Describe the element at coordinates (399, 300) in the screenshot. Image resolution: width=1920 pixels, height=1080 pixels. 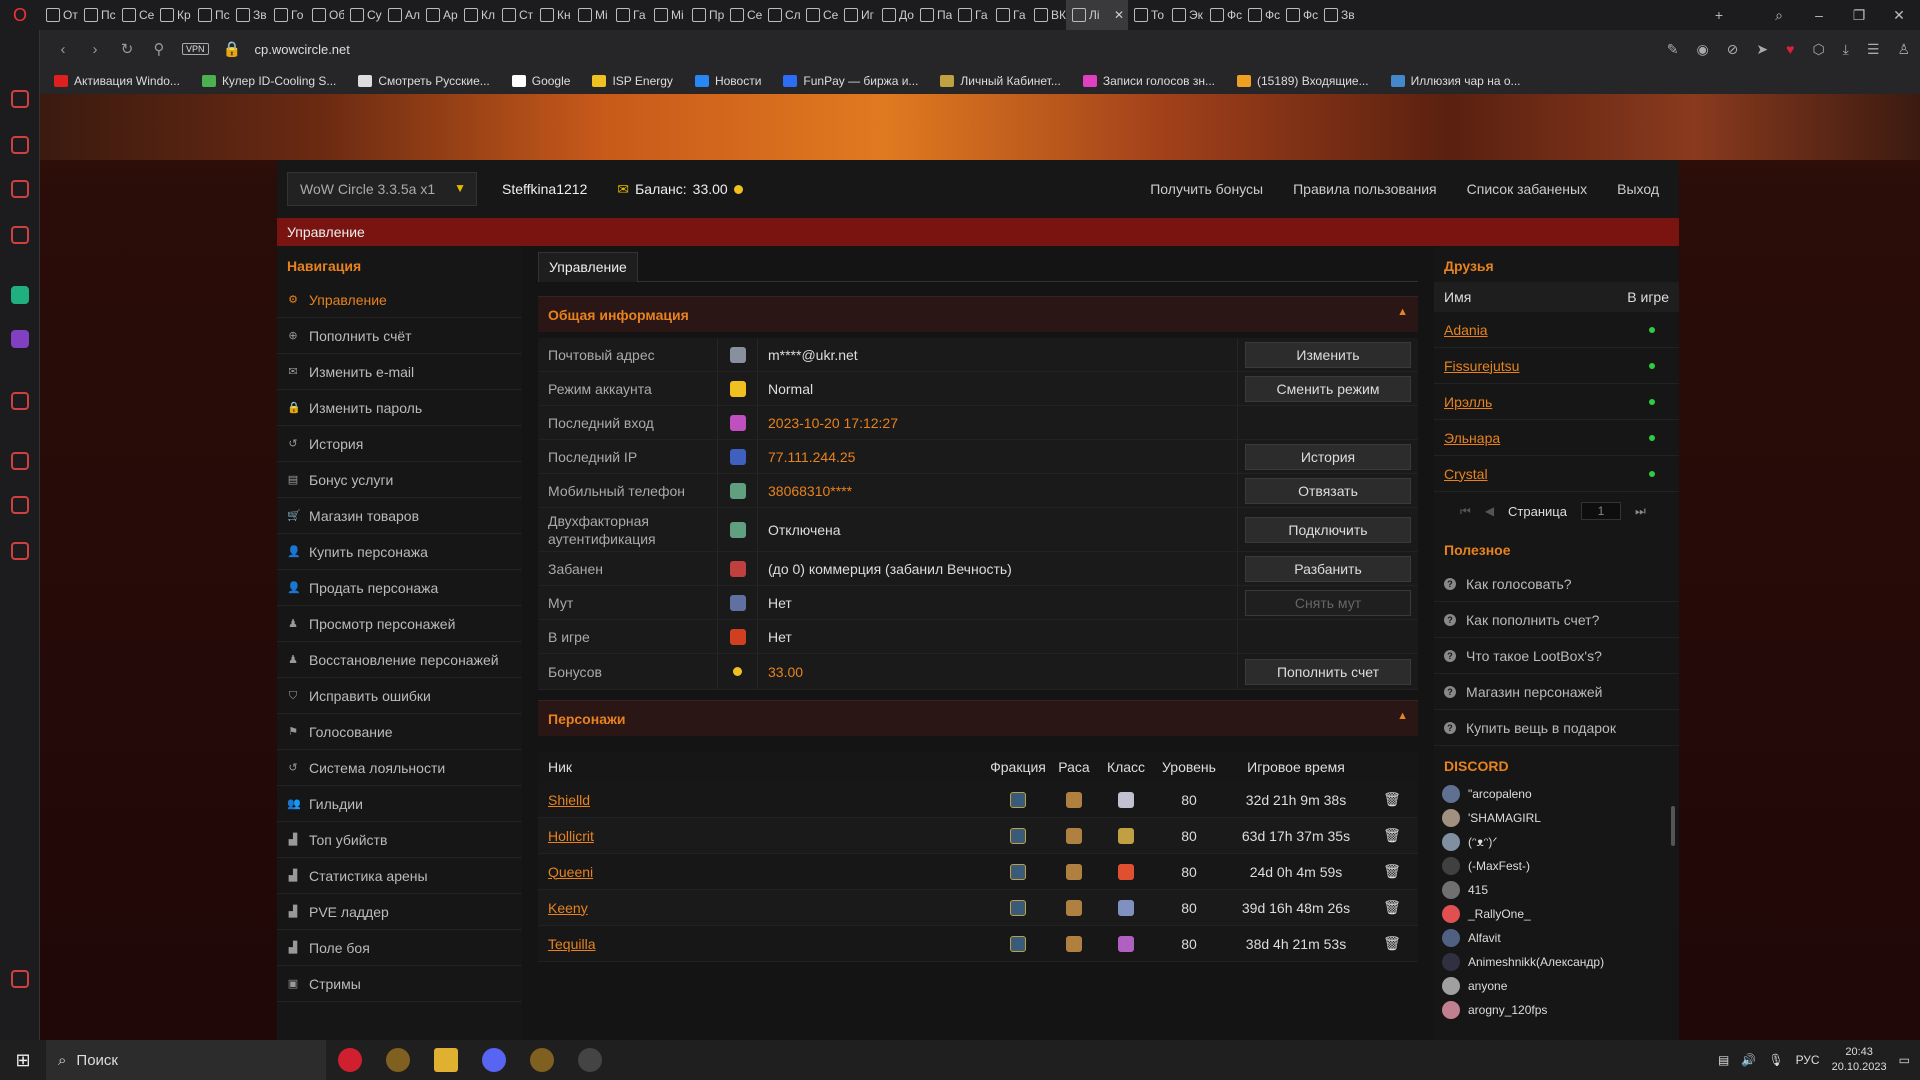
I see `nav-item: ⚙ Управление` at that location.